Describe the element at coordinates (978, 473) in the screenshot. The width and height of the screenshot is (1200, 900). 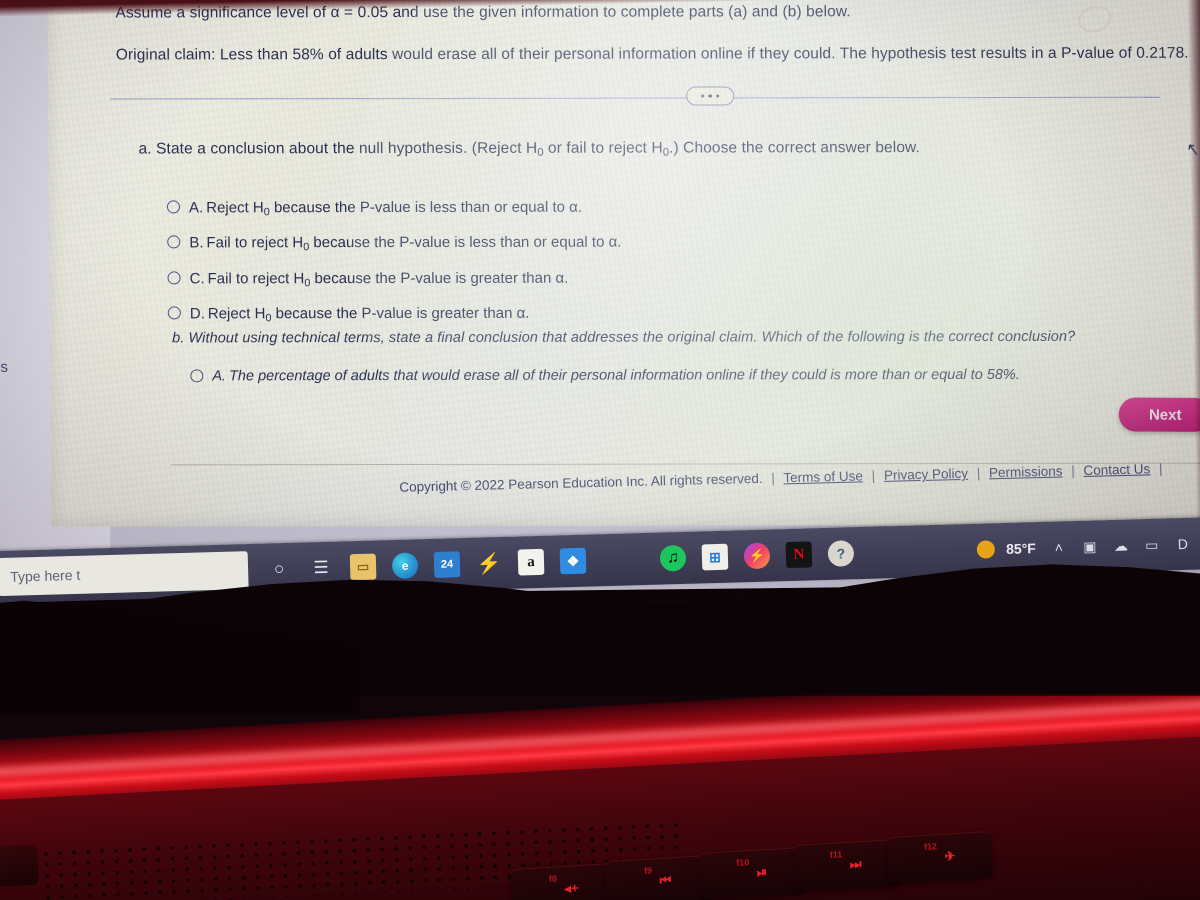
I see `footer-sep-3: |` at that location.